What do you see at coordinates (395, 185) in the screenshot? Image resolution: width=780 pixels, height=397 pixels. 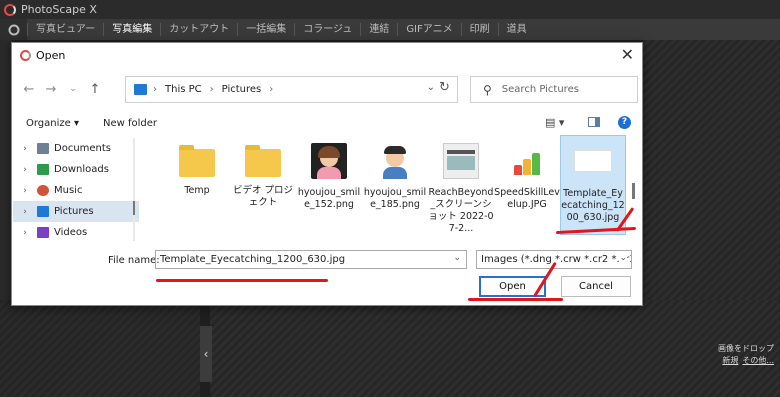 I see `file-item: hyoujou_smile_185.png` at bounding box center [395, 185].